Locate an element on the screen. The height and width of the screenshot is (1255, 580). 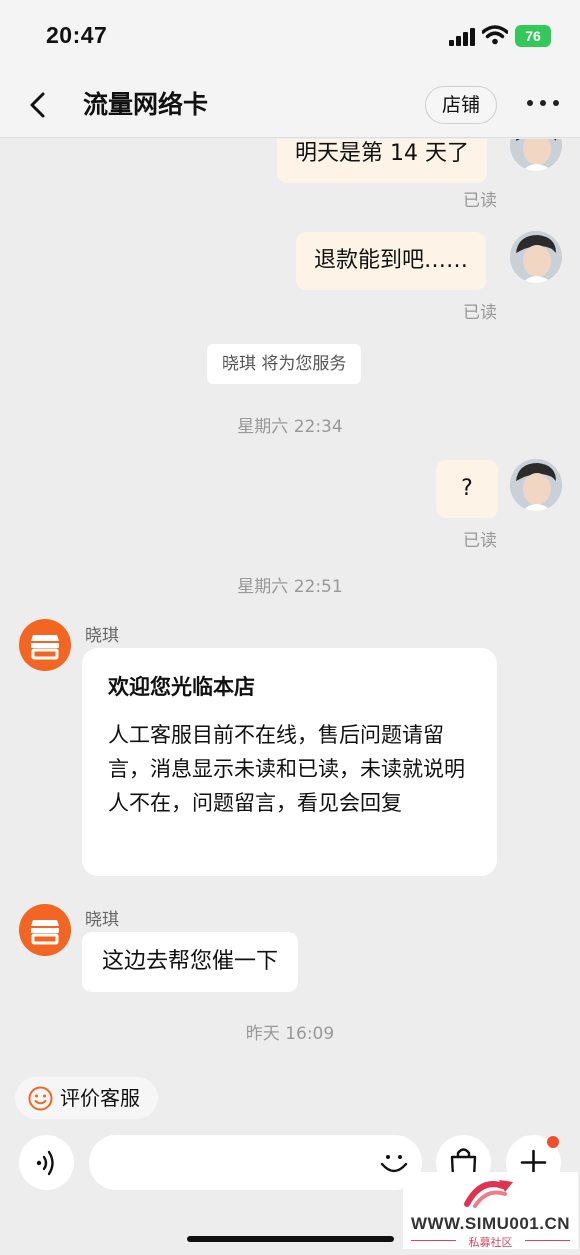
home-indicator is located at coordinates (290, 1239).